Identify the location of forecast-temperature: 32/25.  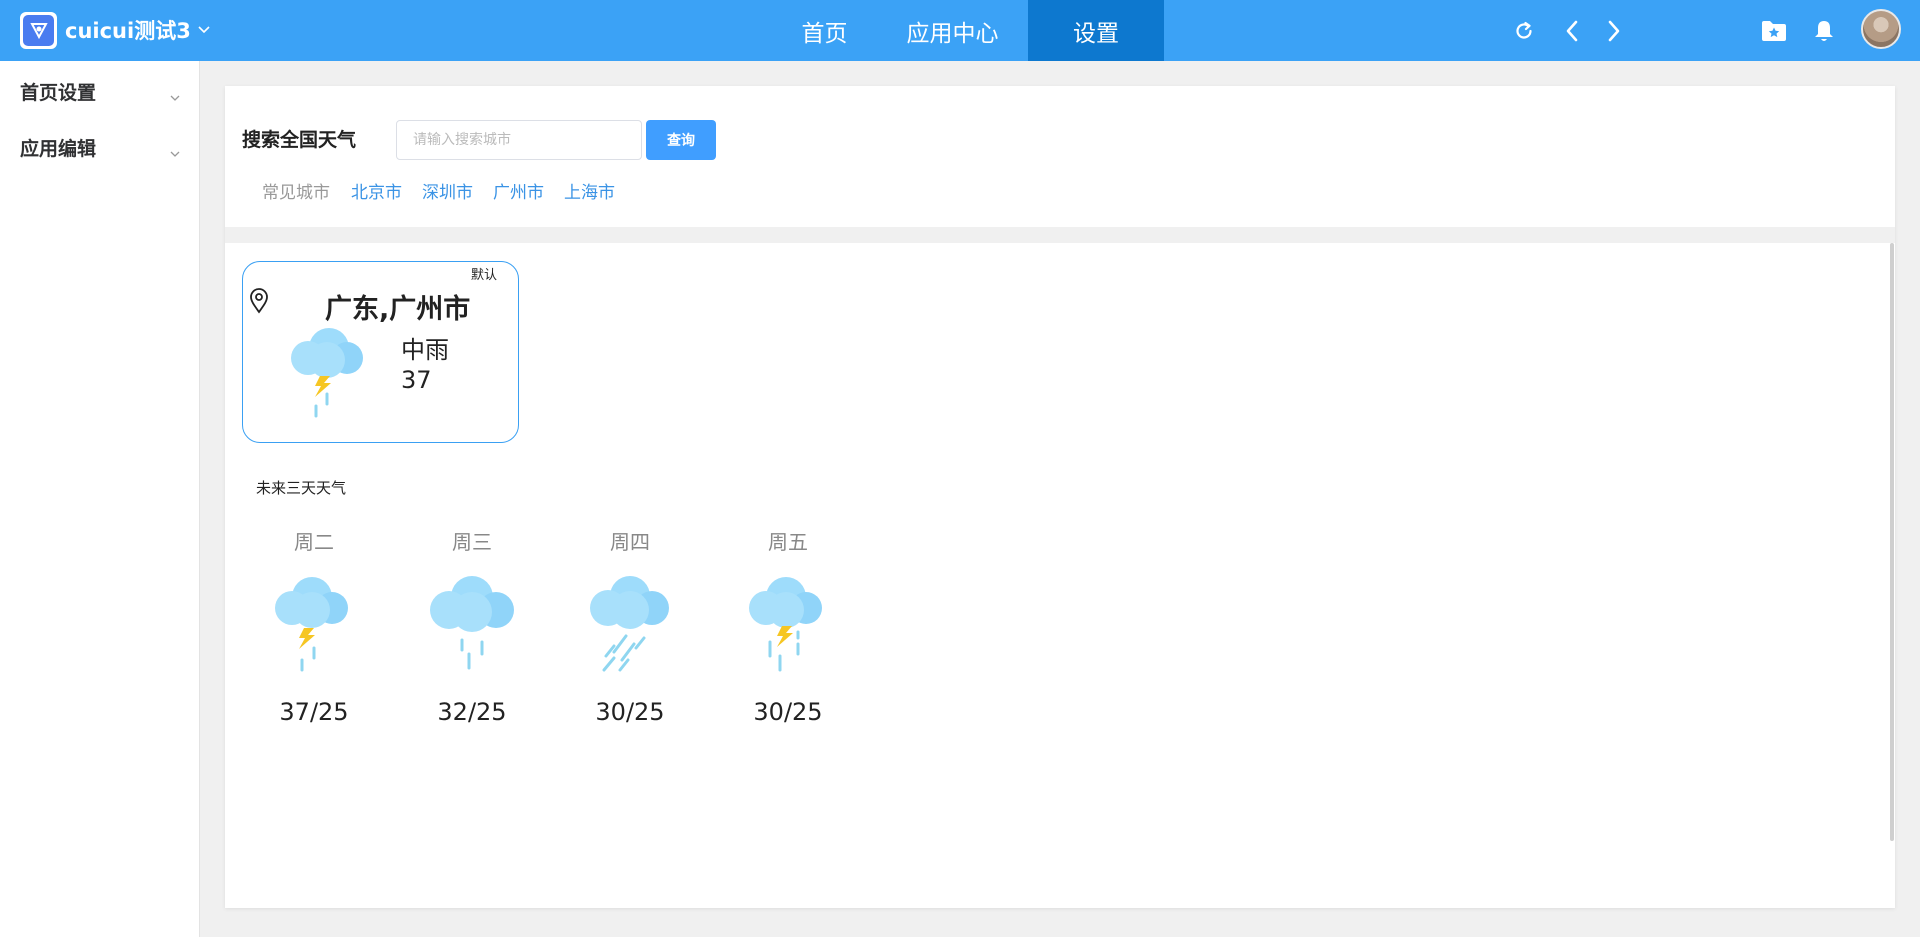
(472, 712).